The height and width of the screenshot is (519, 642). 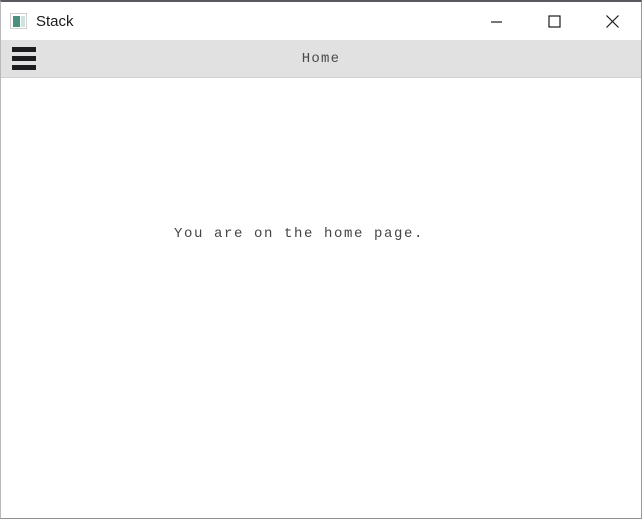 I want to click on hamburger-bar-middle, so click(x=24, y=58).